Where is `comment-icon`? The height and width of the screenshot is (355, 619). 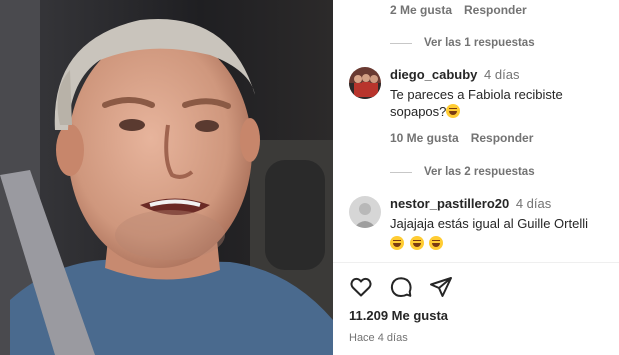 comment-icon is located at coordinates (401, 287).